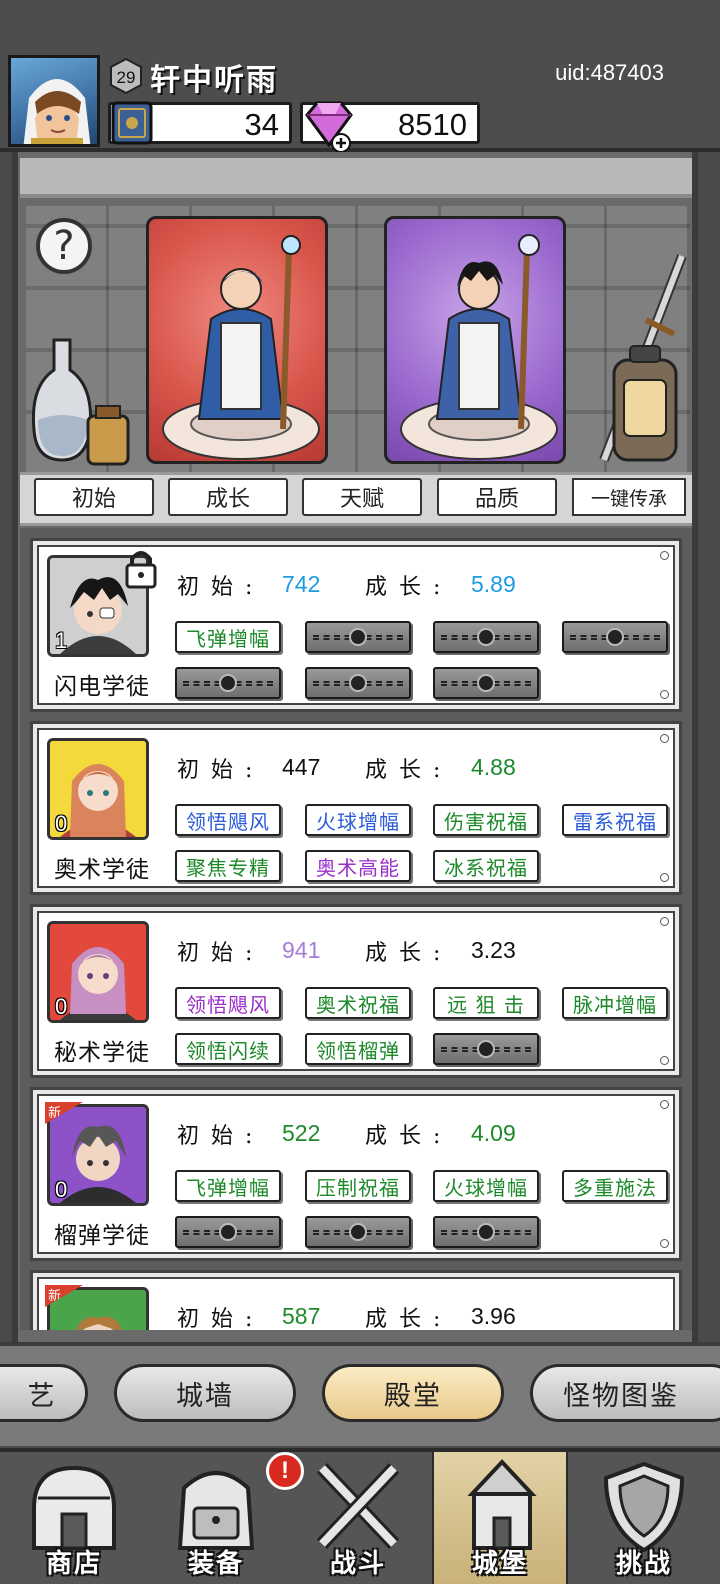  What do you see at coordinates (486, 1003) in the screenshot?
I see `skill-chip: 远 狙 击` at bounding box center [486, 1003].